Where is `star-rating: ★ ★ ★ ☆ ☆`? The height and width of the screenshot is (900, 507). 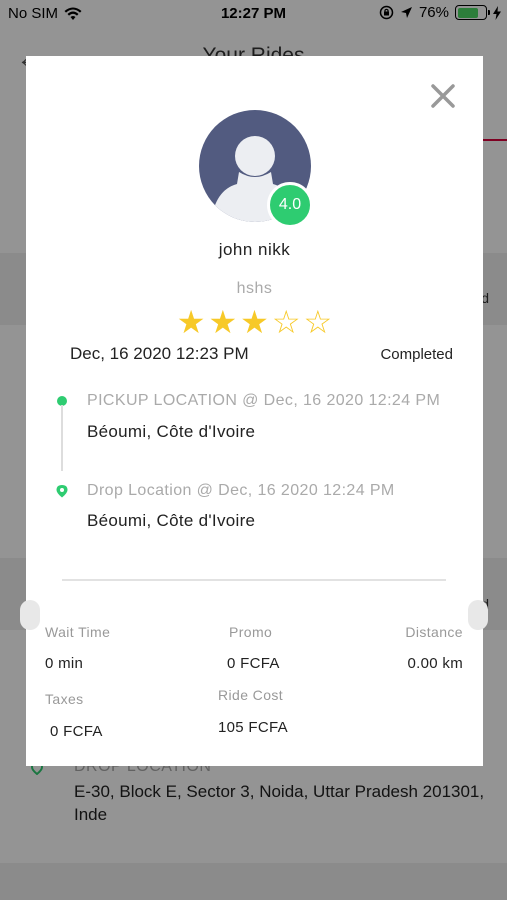 star-rating: ★ ★ ★ ☆ ☆ is located at coordinates (254, 322).